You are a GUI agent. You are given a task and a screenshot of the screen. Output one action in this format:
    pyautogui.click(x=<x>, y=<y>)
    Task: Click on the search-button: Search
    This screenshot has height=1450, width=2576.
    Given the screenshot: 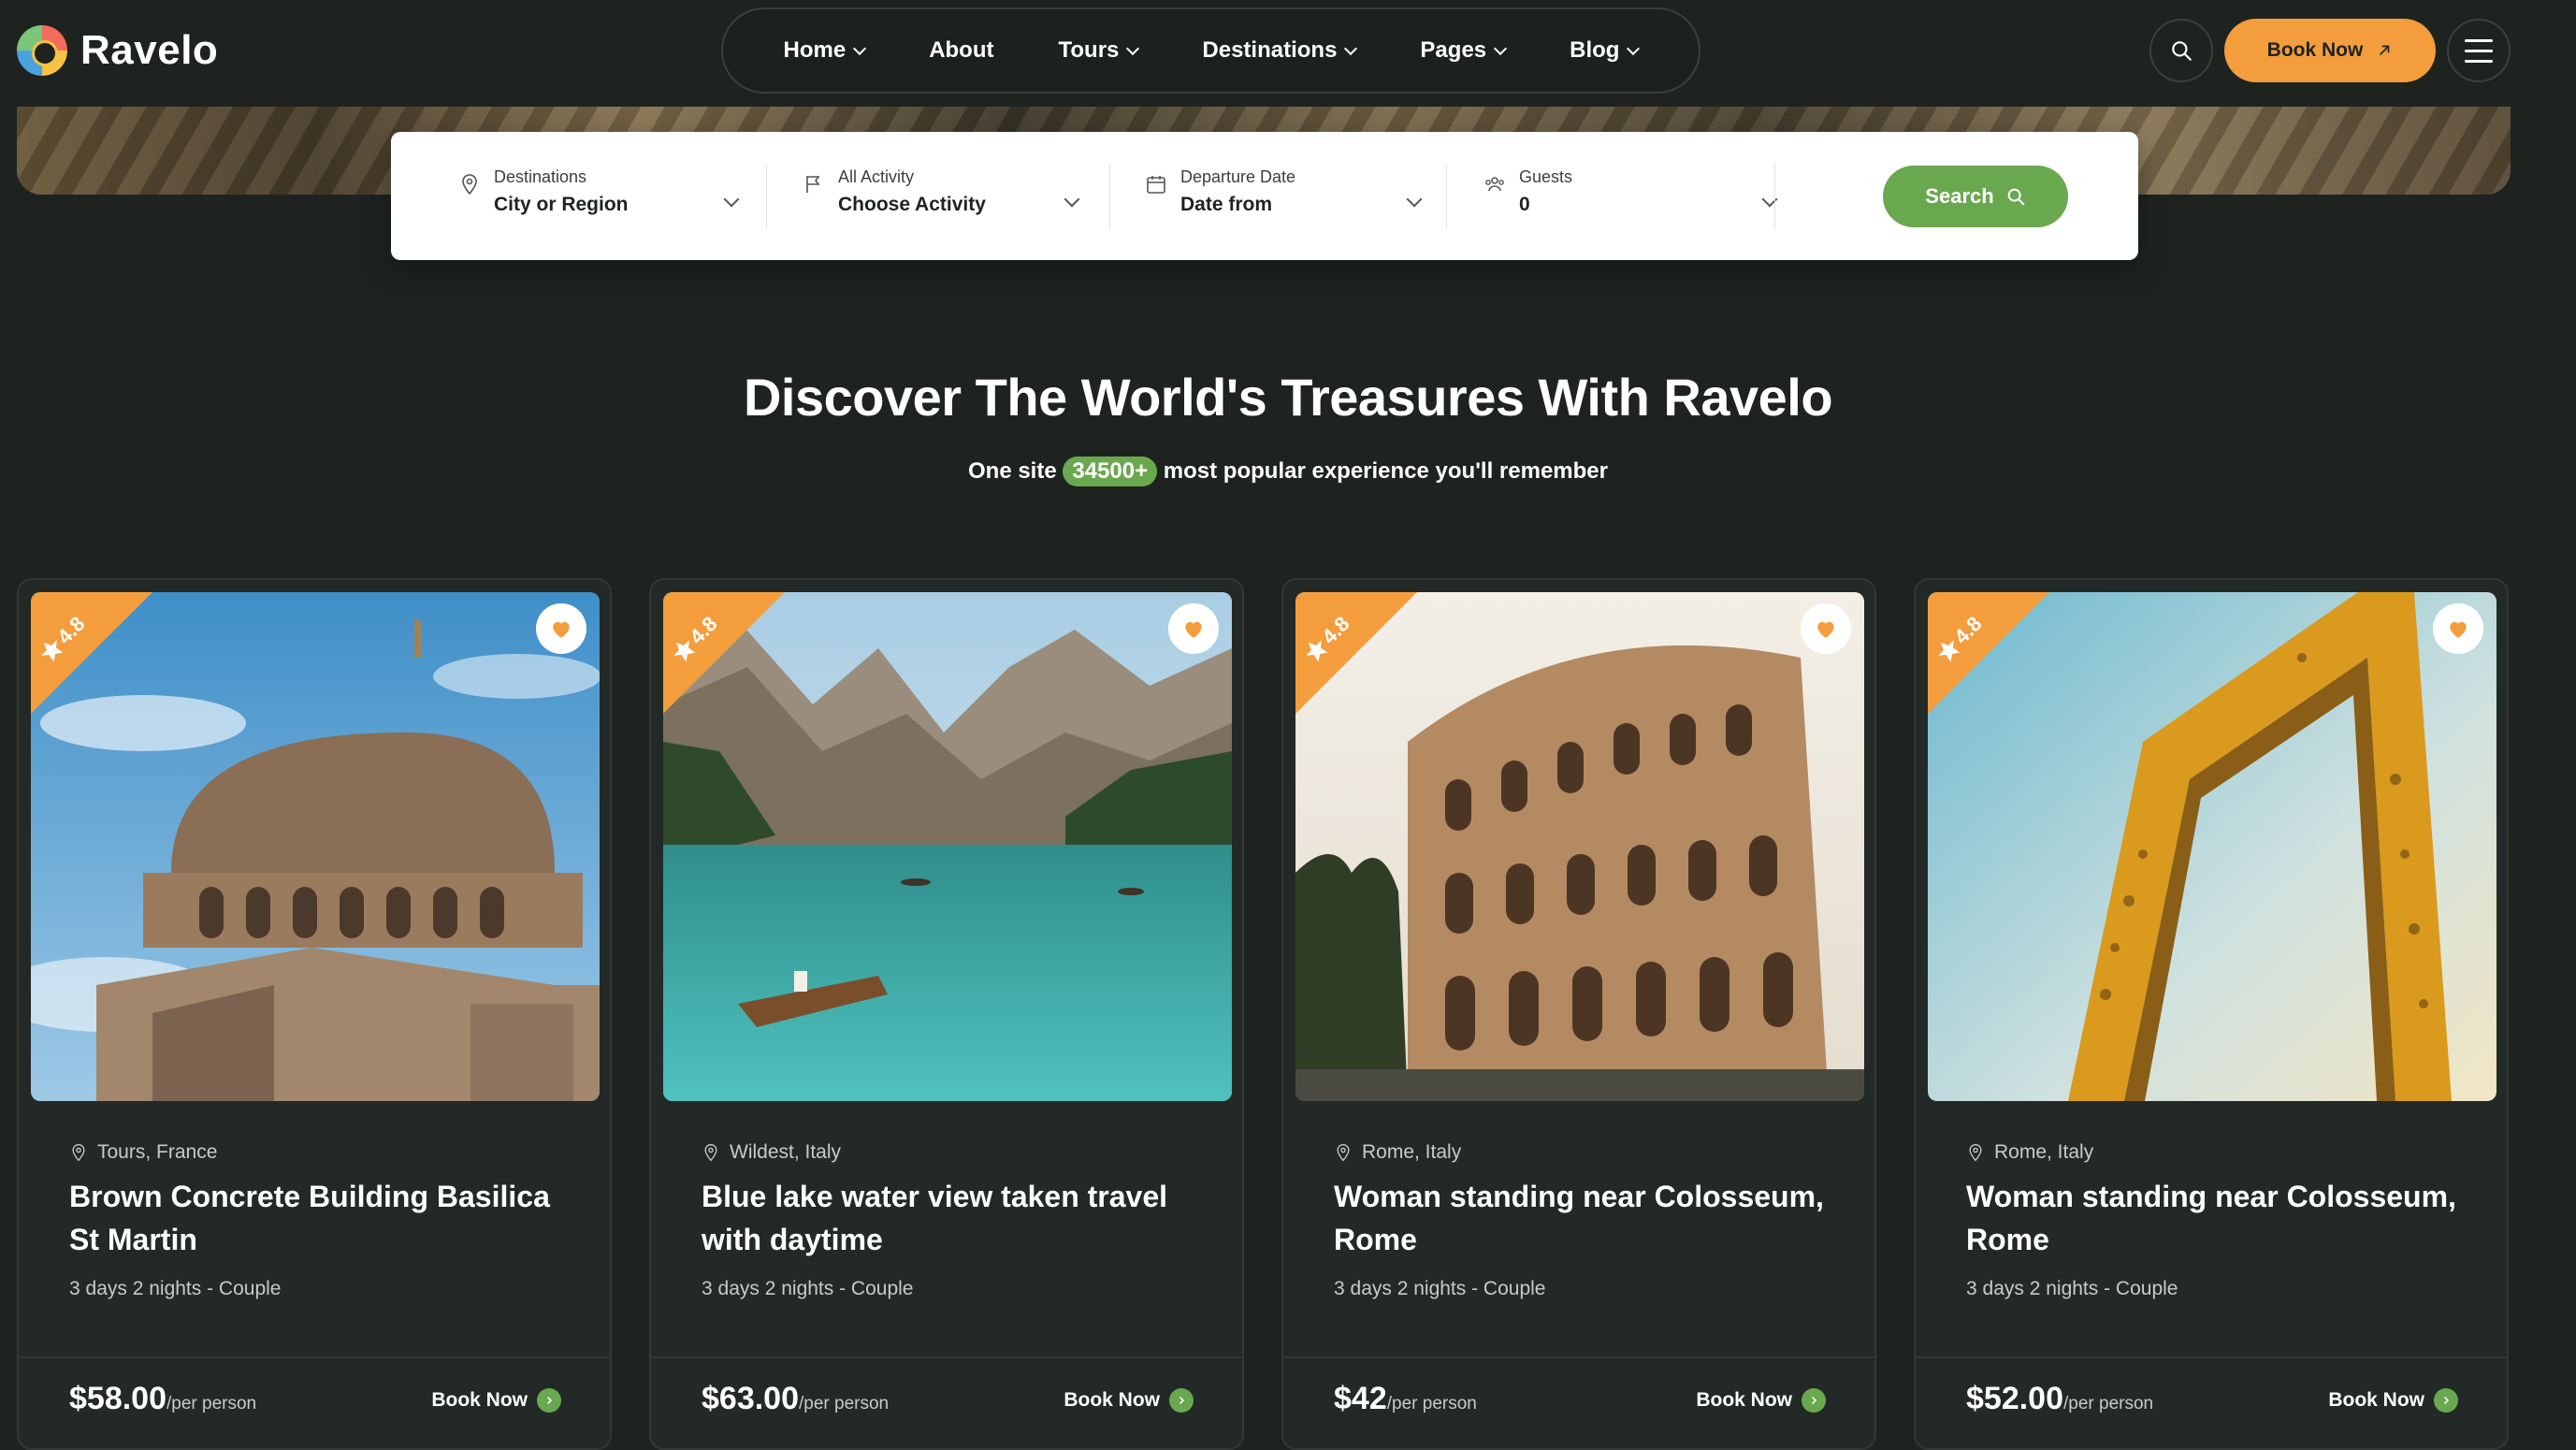 What is the action you would take?
    pyautogui.click(x=1976, y=196)
    